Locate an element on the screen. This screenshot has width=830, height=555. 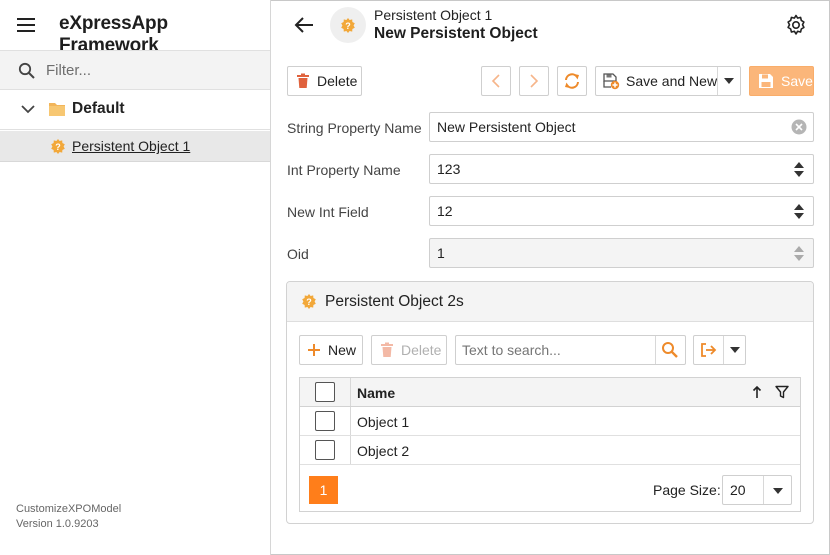
column-header-name: Name is located at coordinates (376, 393).